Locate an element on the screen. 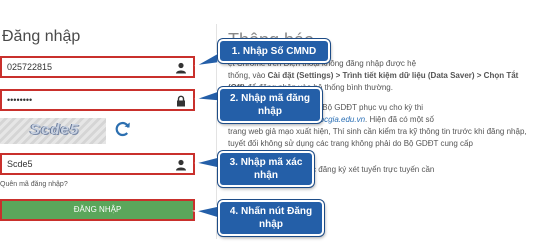 The width and height of the screenshot is (540, 252). callout-3-line-1: 3. Nhập mã xác is located at coordinates (266, 162).